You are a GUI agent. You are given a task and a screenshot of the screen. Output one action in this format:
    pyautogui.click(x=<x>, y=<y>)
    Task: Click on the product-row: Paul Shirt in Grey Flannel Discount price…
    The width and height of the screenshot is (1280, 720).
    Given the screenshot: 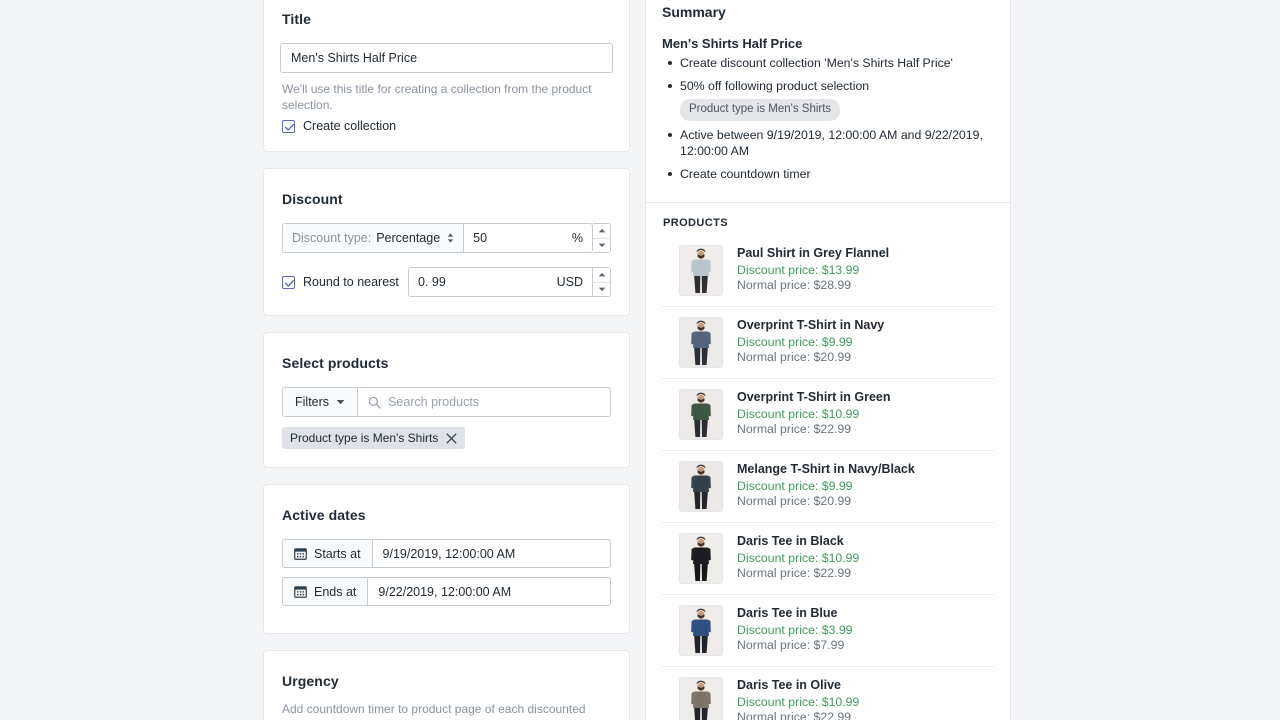 What is the action you would take?
    pyautogui.click(x=828, y=270)
    